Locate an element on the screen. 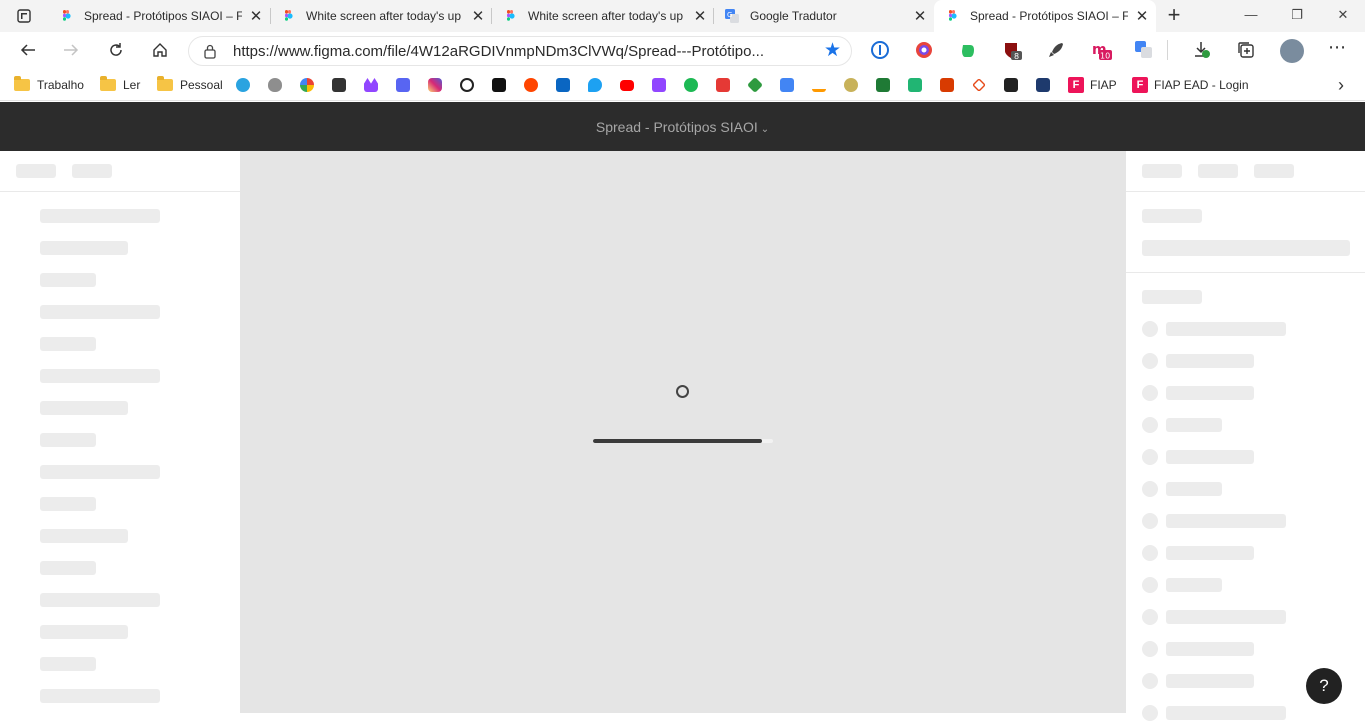  file-title-menu: Spread - Protótipos SIAOI ⌄ is located at coordinates (682, 127).